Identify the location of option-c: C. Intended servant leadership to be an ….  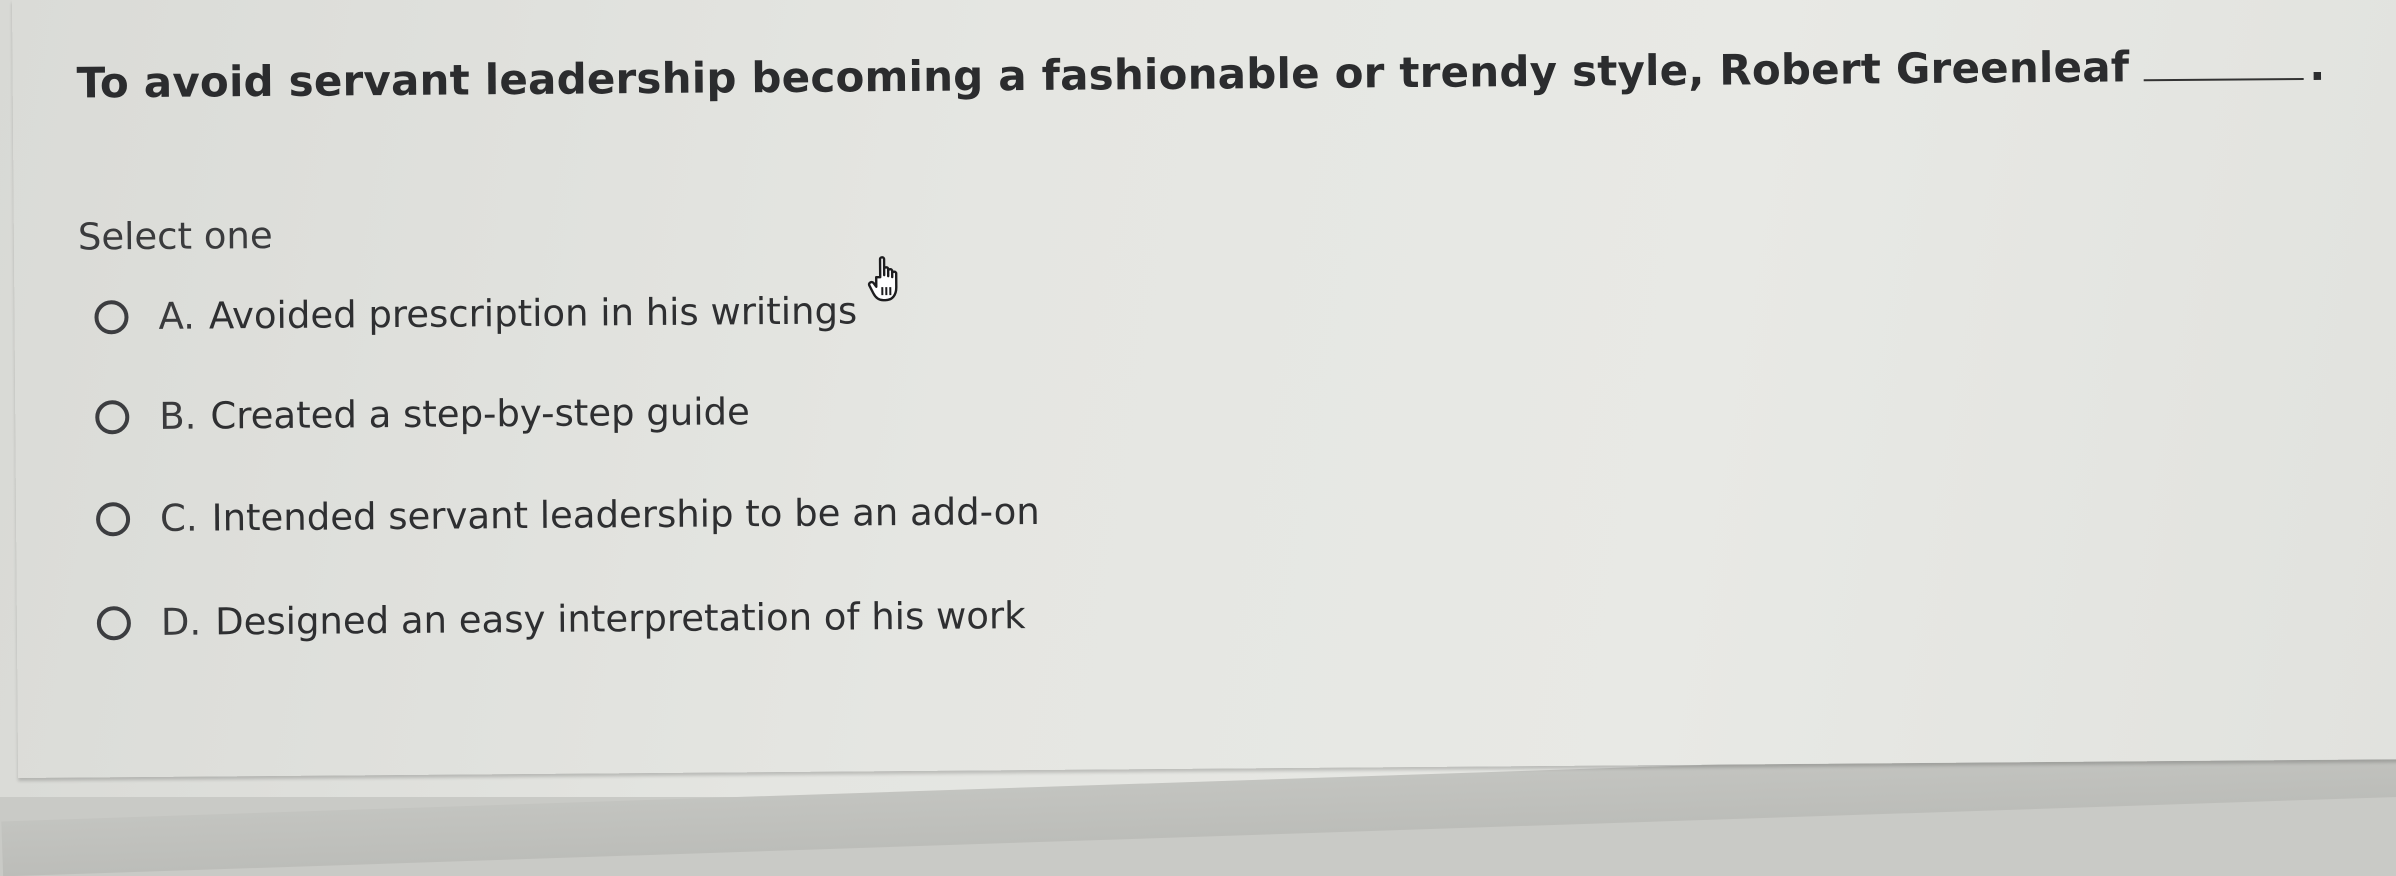
(568, 515).